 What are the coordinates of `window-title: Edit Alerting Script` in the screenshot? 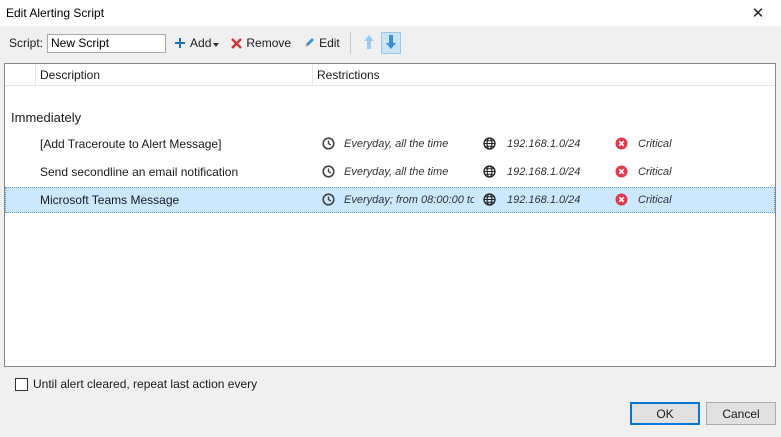 It's located at (55, 13).